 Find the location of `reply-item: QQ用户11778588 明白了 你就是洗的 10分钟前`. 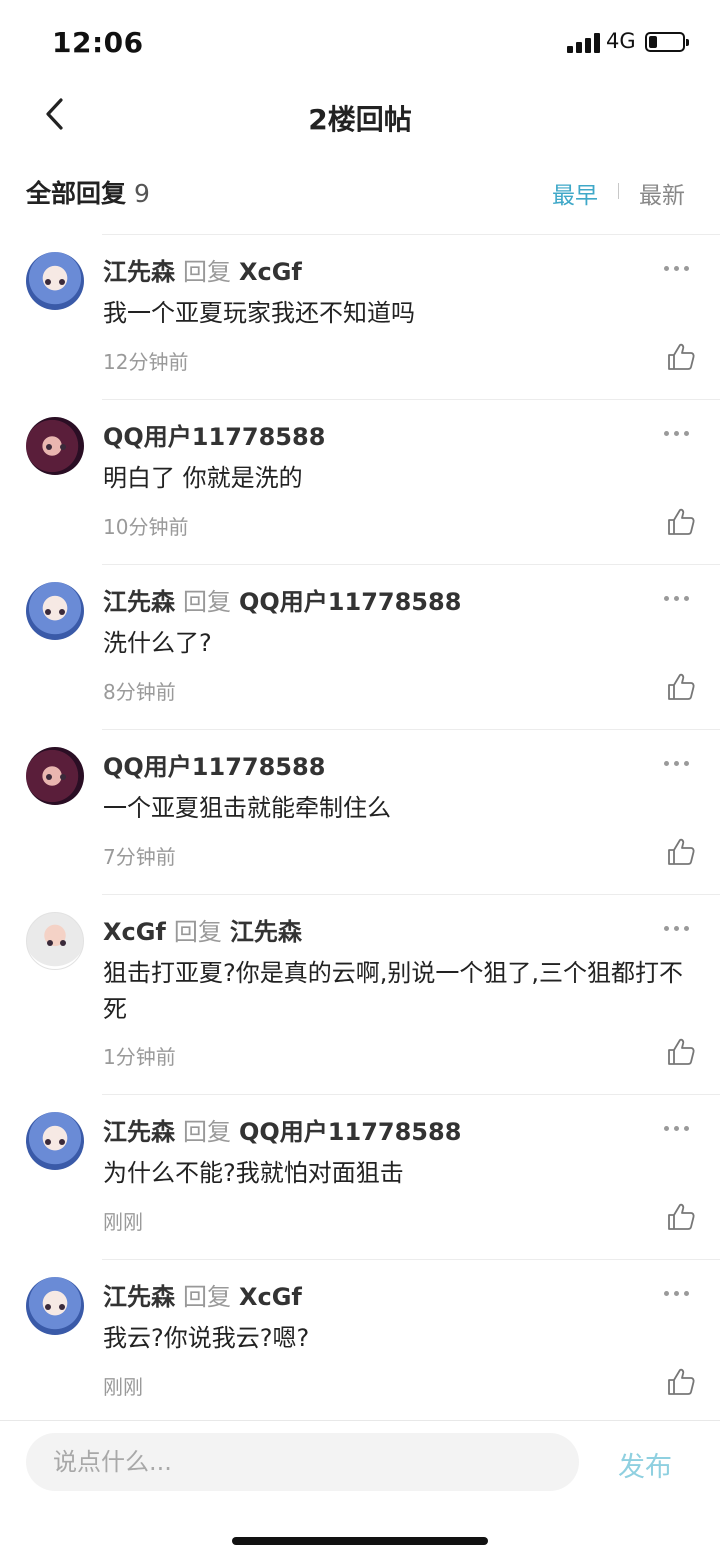

reply-item: QQ用户11778588 明白了 你就是洗的 10分钟前 is located at coordinates (360, 481).